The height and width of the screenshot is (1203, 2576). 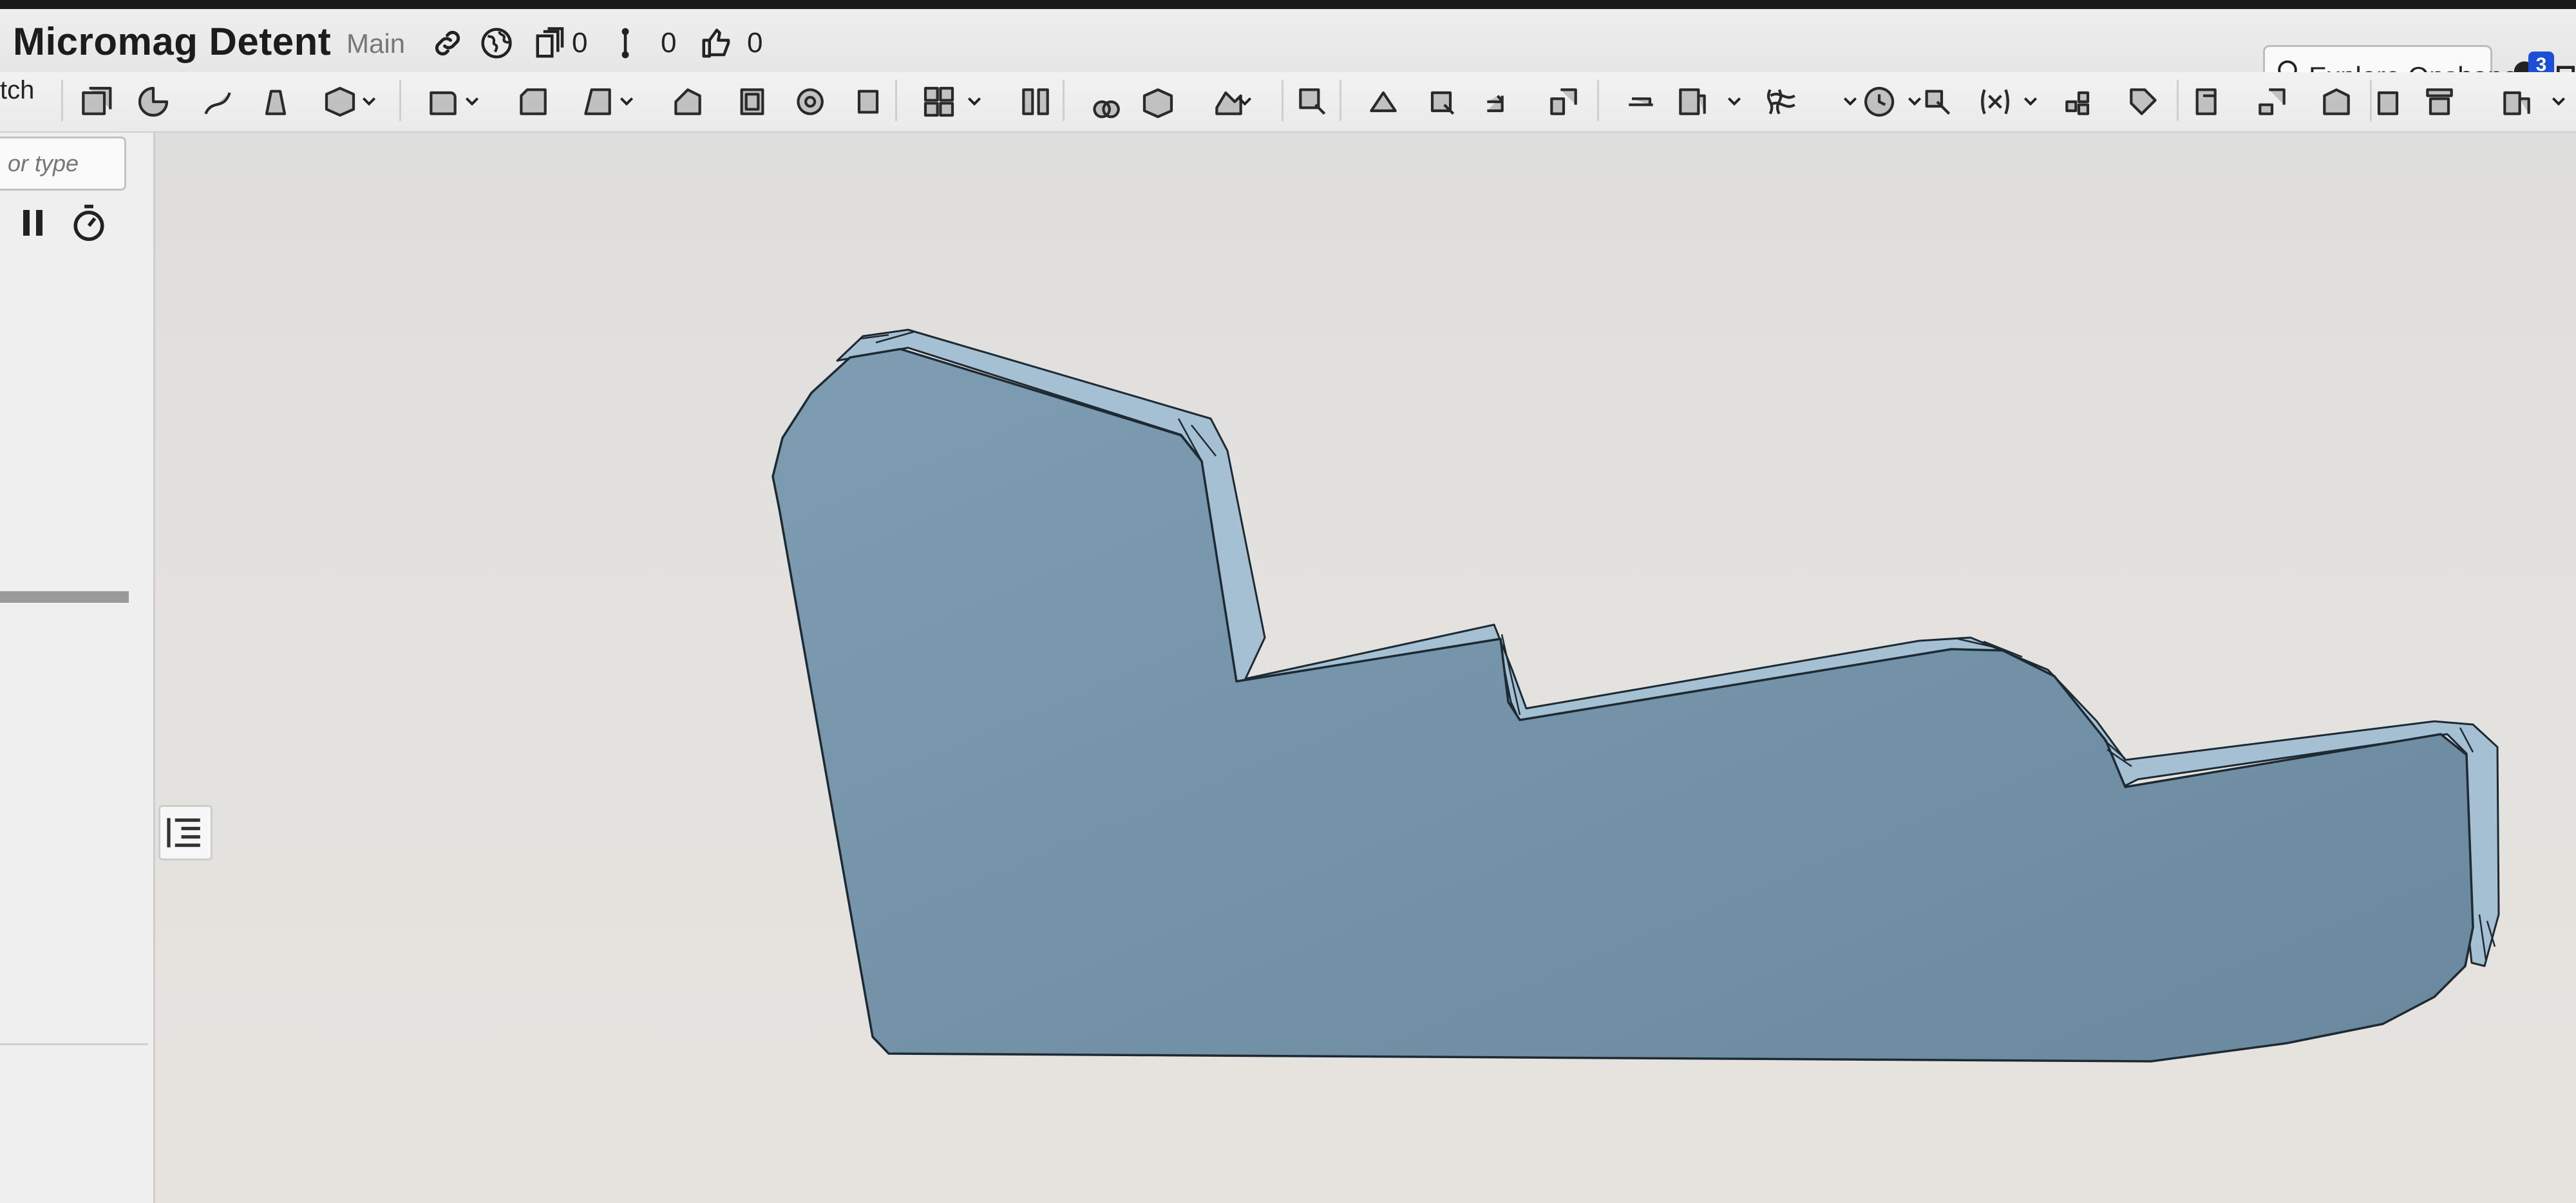 I want to click on pause-icon, so click(x=34, y=222).